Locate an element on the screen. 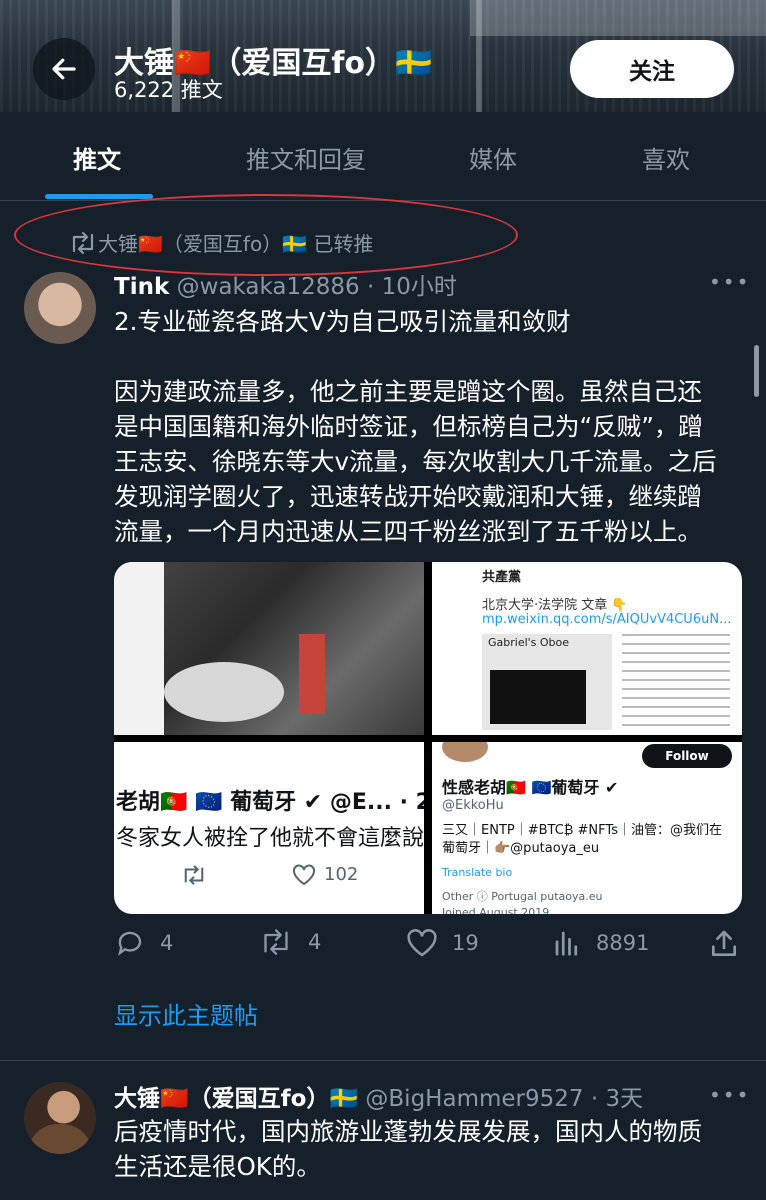 This screenshot has height=1200, width=766. share-button is located at coordinates (731, 944).